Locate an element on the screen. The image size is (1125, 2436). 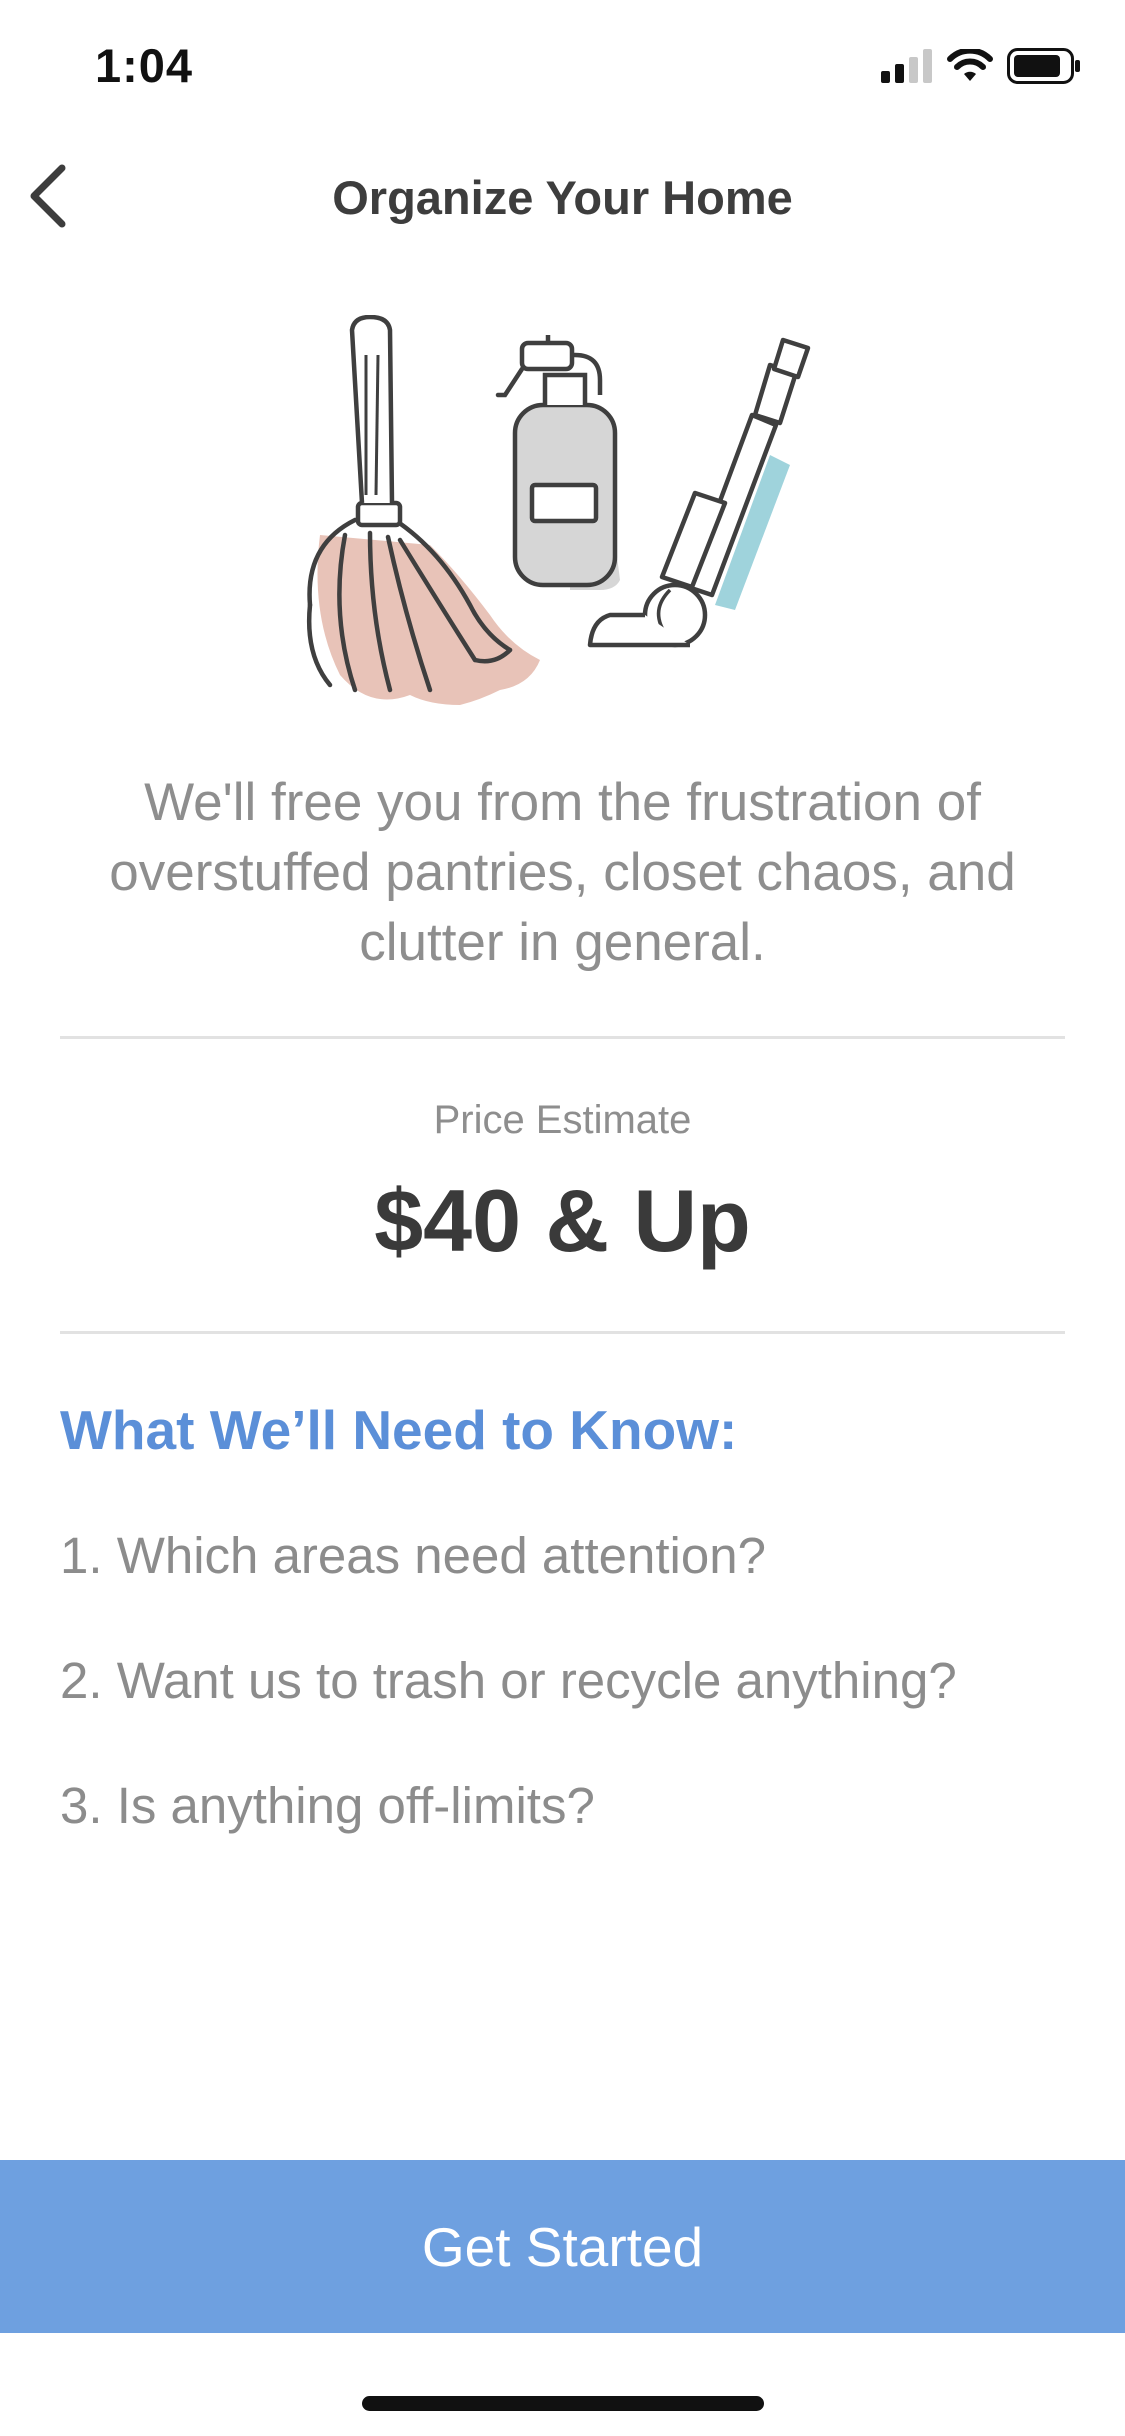
get-started-button: Get Started is located at coordinates (562, 2246).